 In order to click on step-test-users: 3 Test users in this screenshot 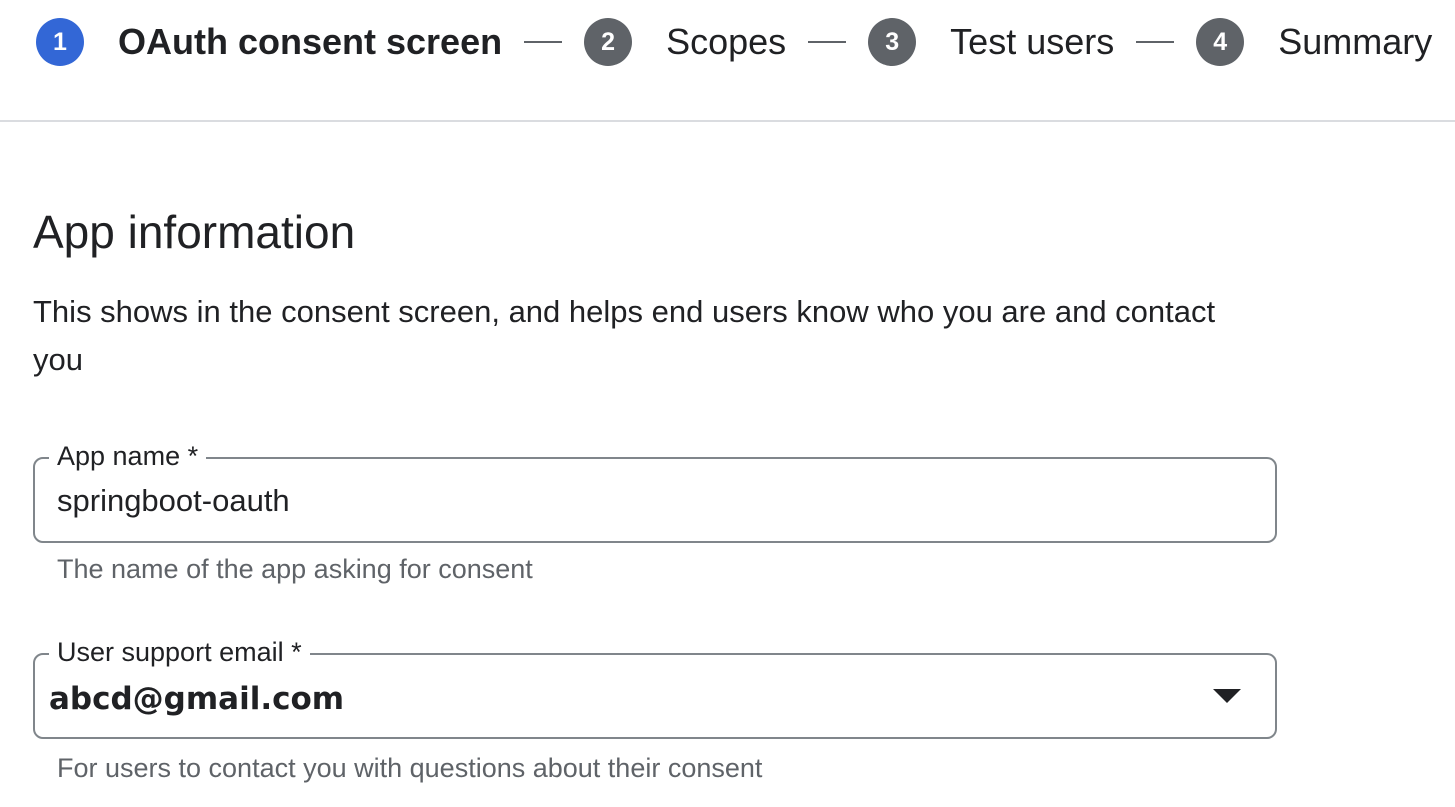, I will do `click(991, 42)`.